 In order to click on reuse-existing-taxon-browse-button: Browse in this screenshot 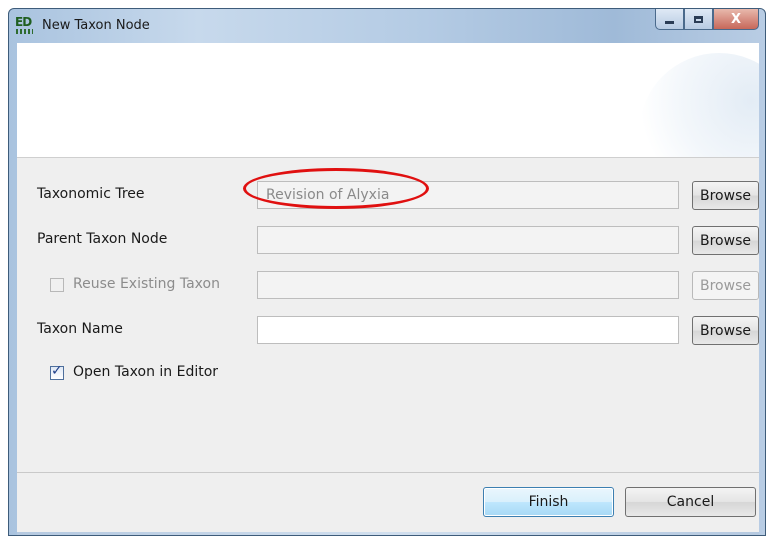, I will do `click(725, 285)`.